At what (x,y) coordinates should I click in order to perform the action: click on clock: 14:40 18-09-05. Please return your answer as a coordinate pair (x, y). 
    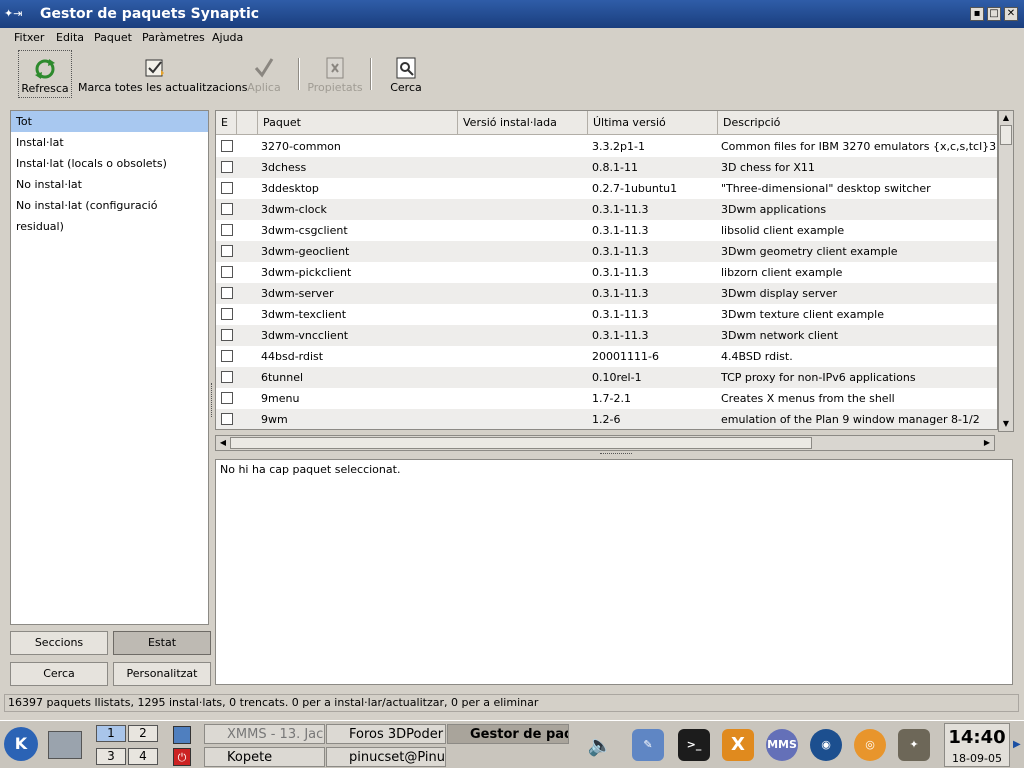
    Looking at the image, I should click on (977, 745).